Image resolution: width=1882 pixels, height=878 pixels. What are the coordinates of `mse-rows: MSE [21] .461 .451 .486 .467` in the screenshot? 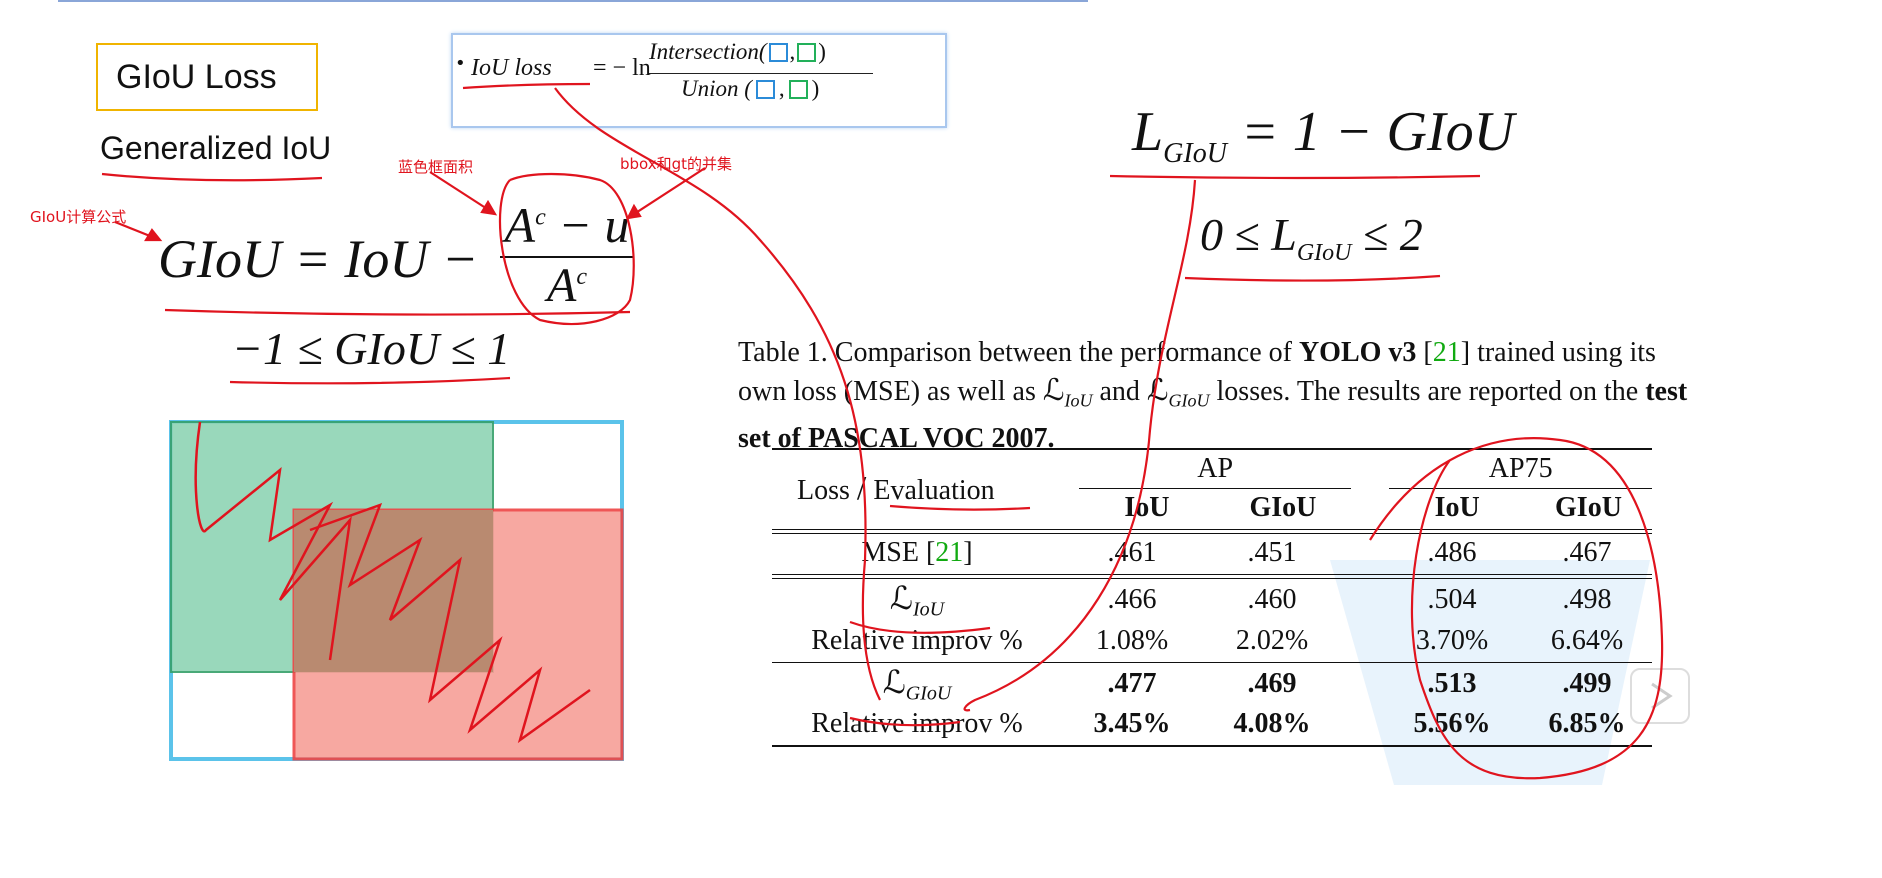 It's located at (1212, 553).